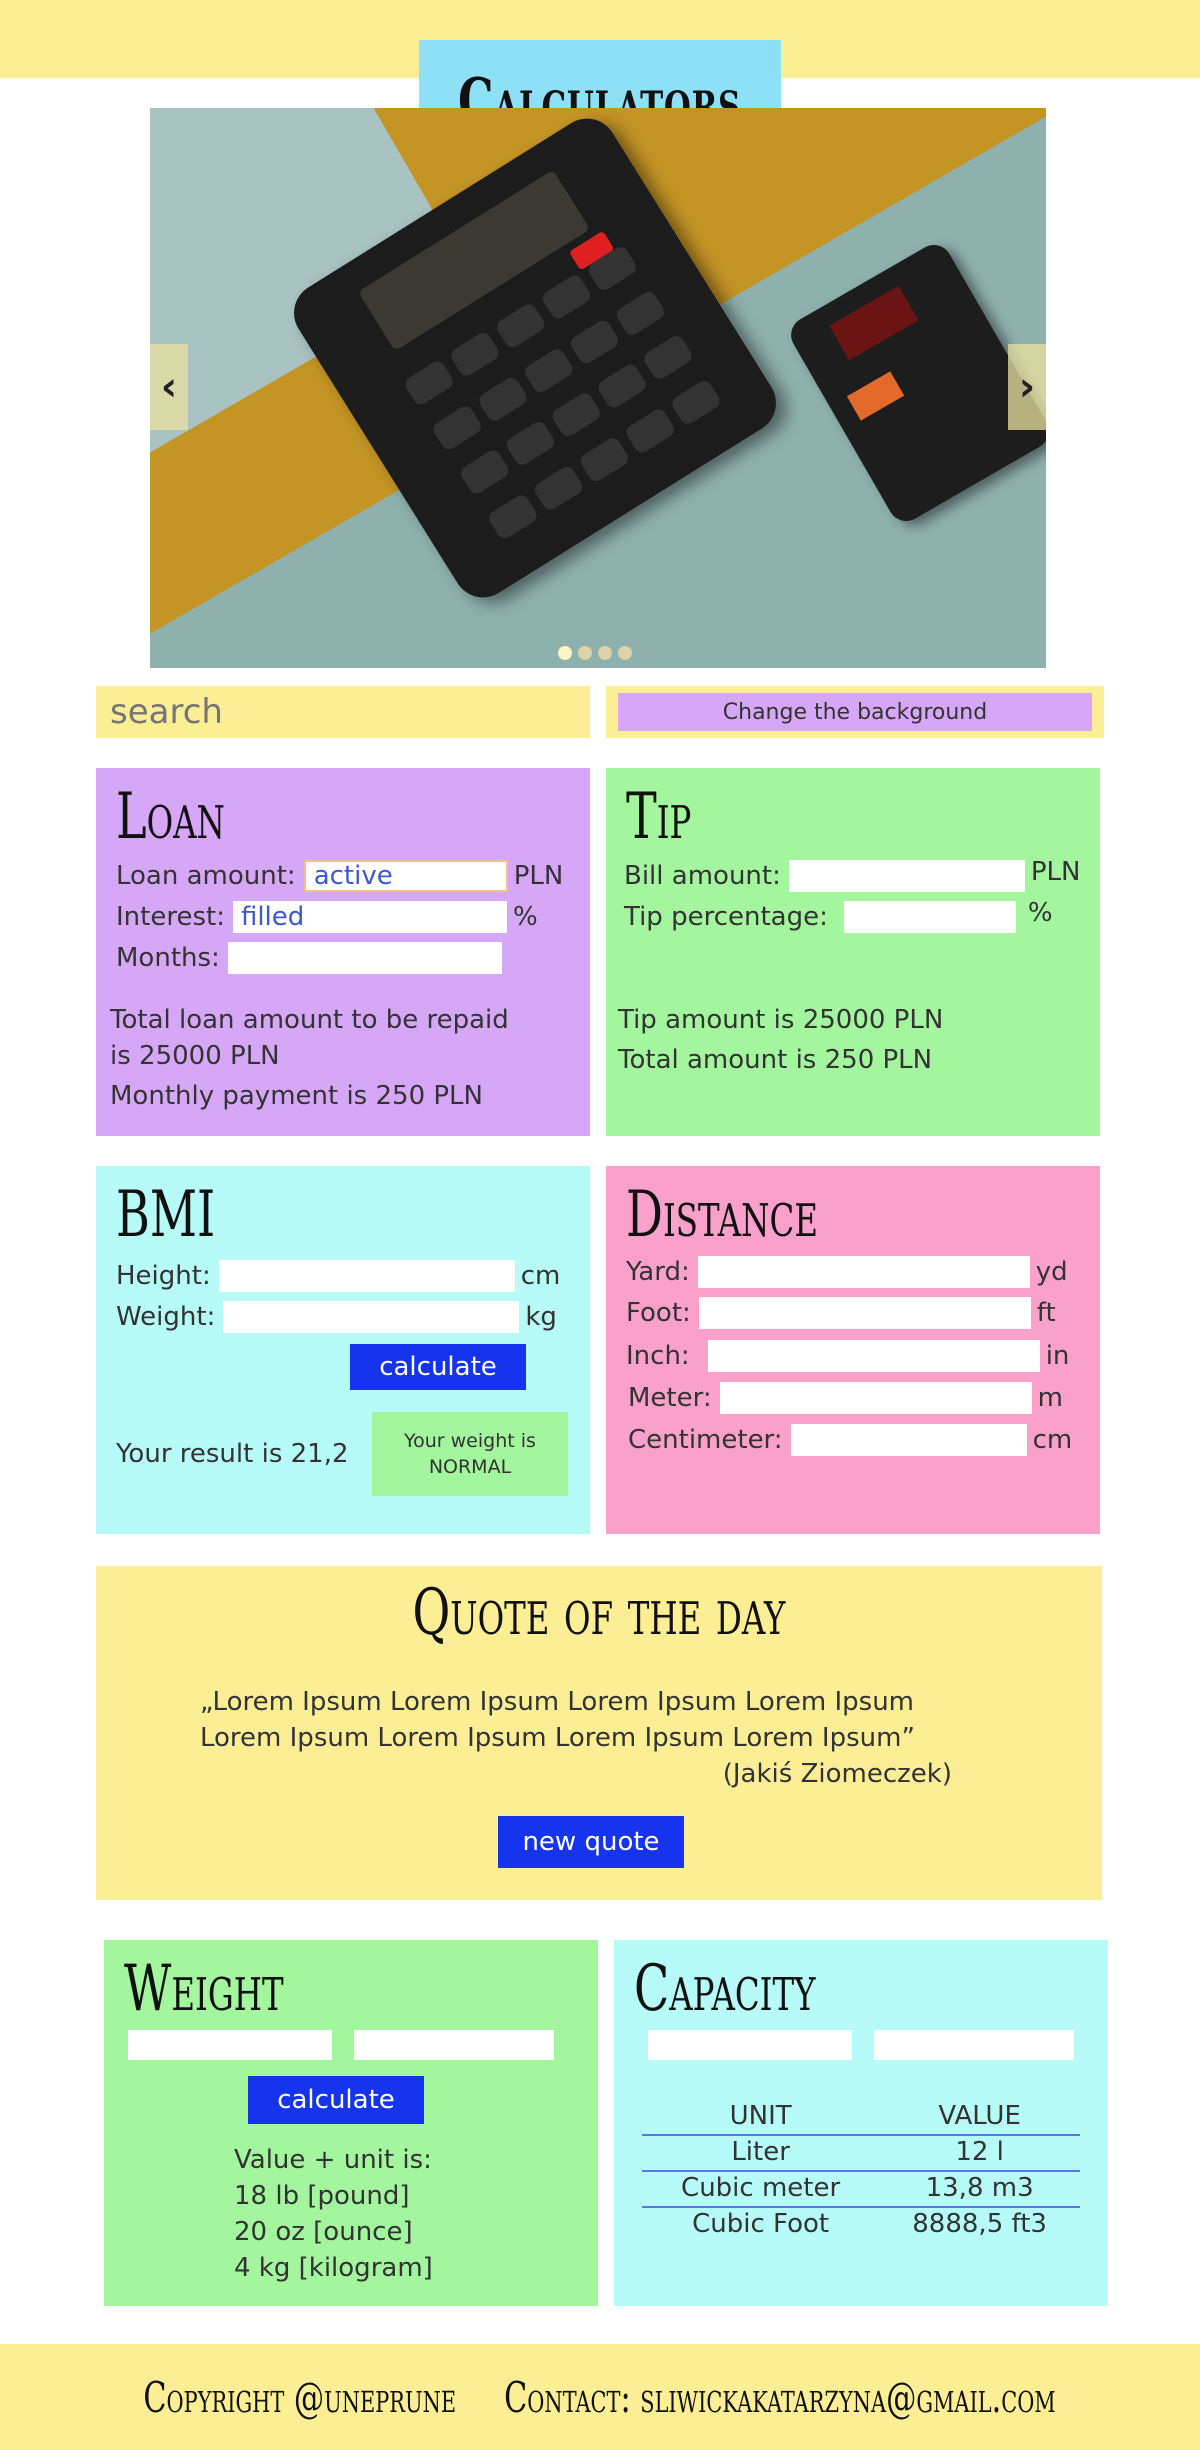  What do you see at coordinates (1046, 1313) in the screenshot?
I see `foot-unit: ft` at bounding box center [1046, 1313].